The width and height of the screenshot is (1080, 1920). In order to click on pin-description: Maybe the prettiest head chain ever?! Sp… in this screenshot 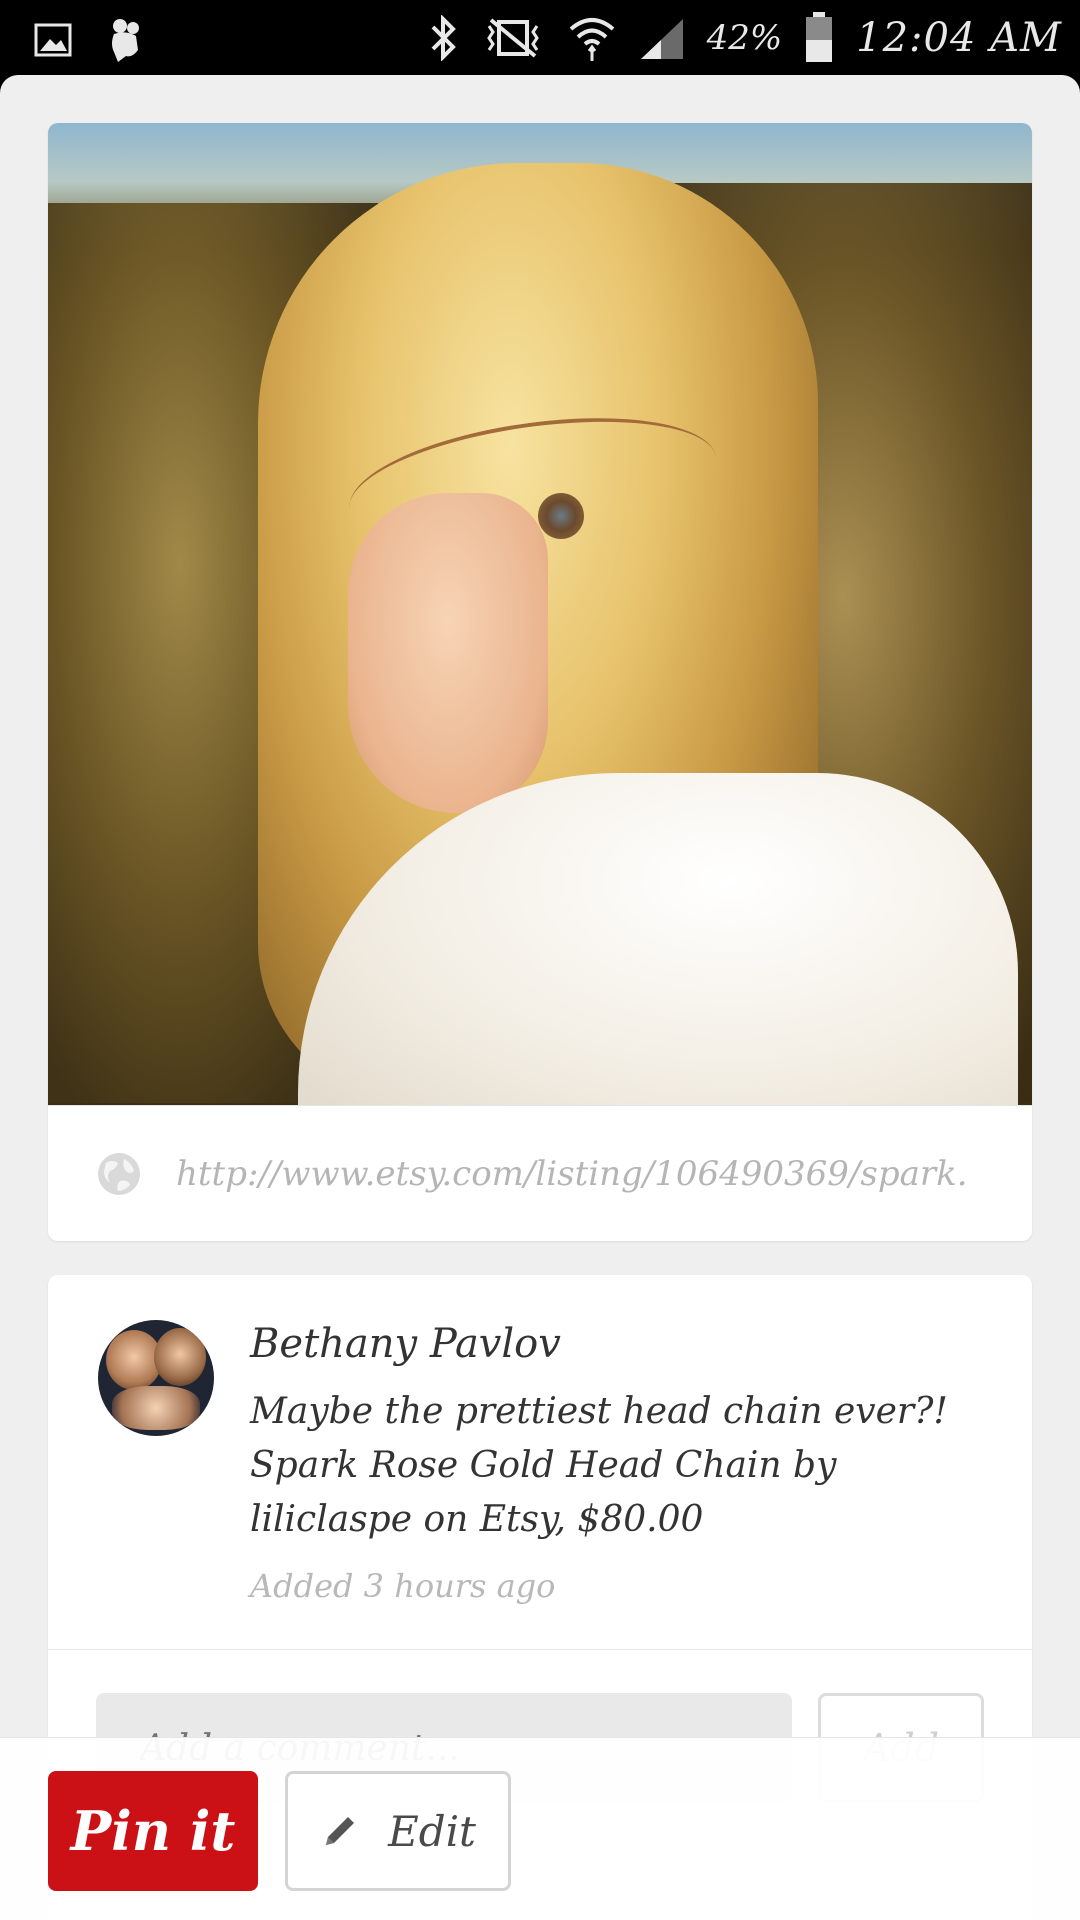, I will do `click(599, 1465)`.